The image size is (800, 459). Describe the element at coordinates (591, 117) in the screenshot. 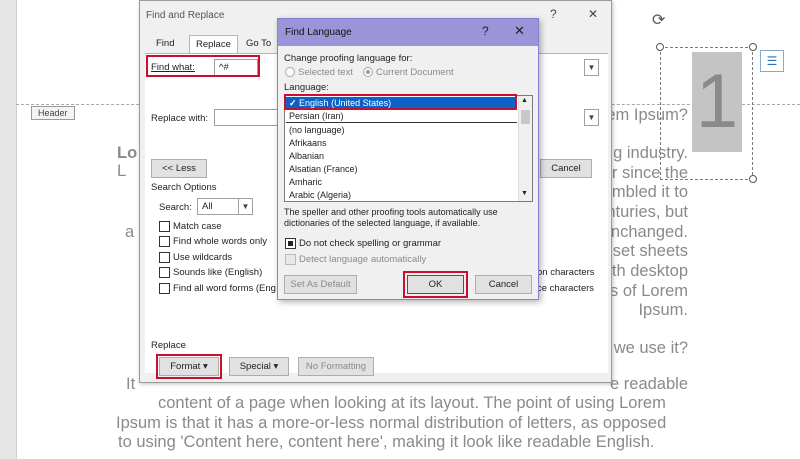

I see `replace-with-dropdown-icon: ▼` at that location.